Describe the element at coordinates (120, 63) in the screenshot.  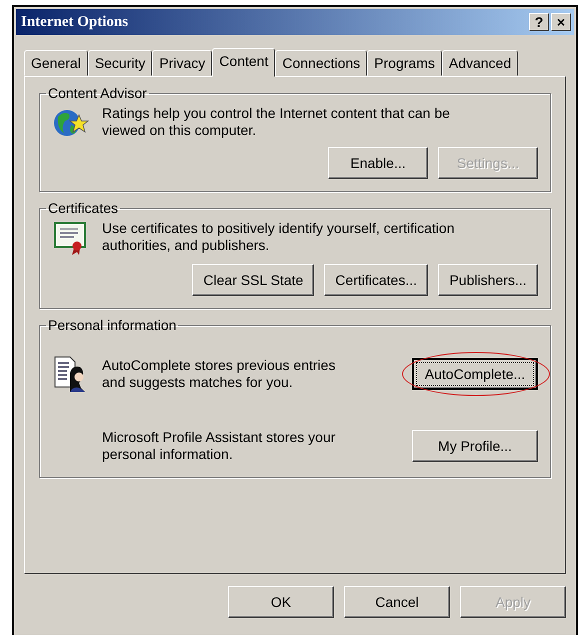
I see `tab: Security` at that location.